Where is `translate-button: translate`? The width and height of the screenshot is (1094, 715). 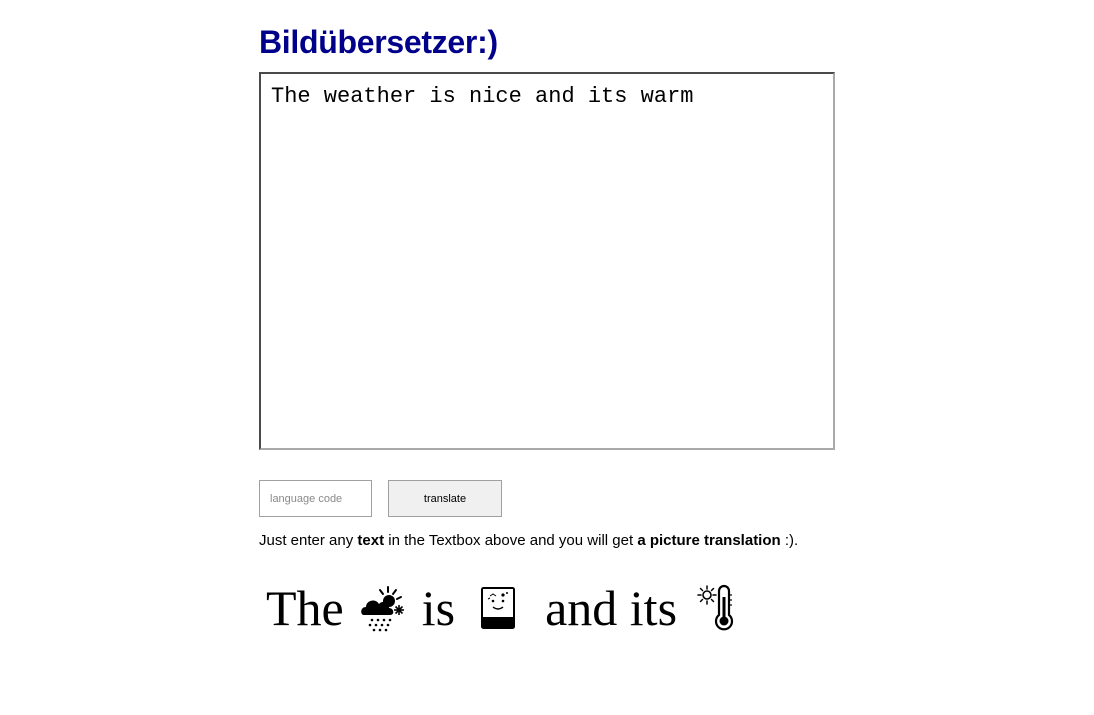 translate-button: translate is located at coordinates (445, 498).